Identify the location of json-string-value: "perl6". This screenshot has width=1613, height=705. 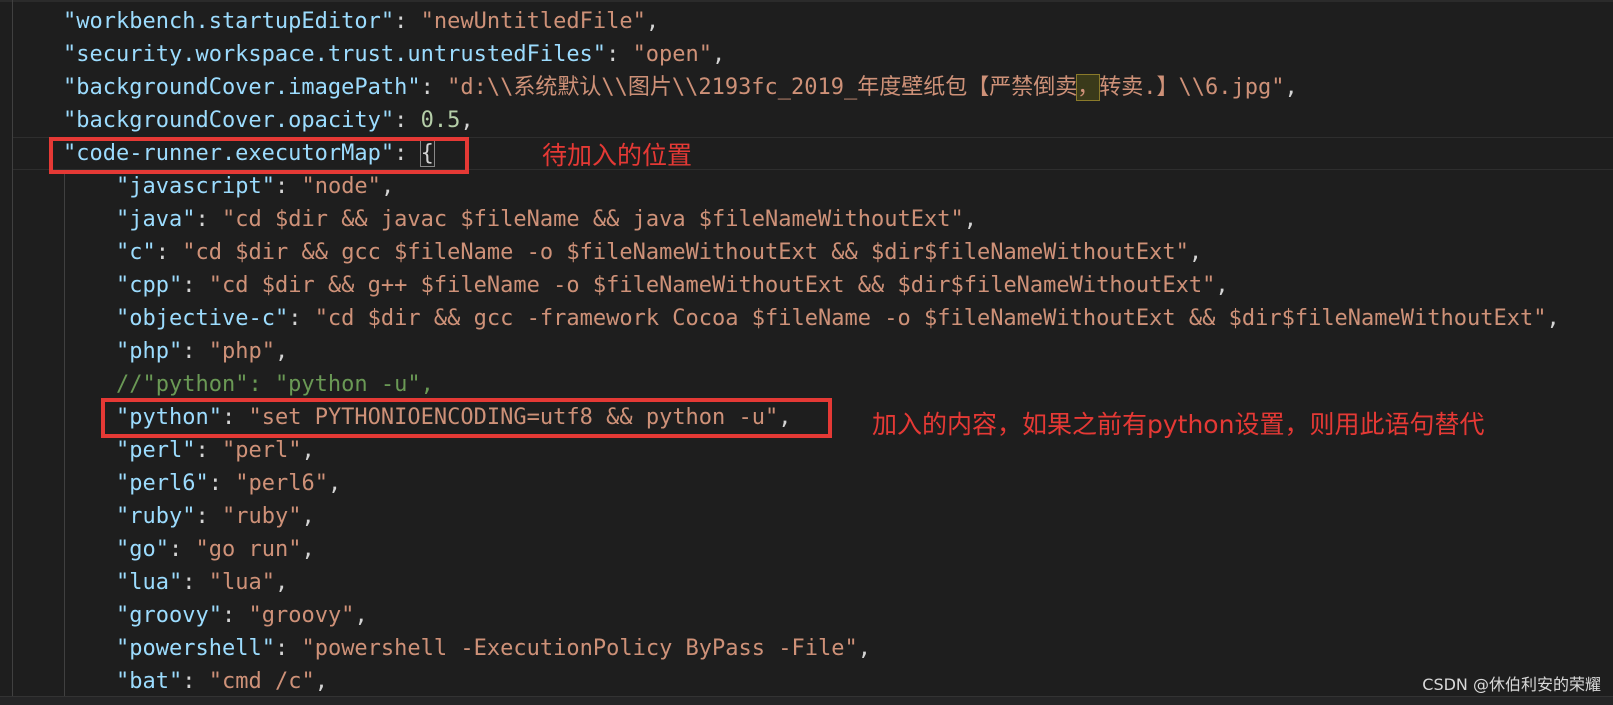
(281, 483).